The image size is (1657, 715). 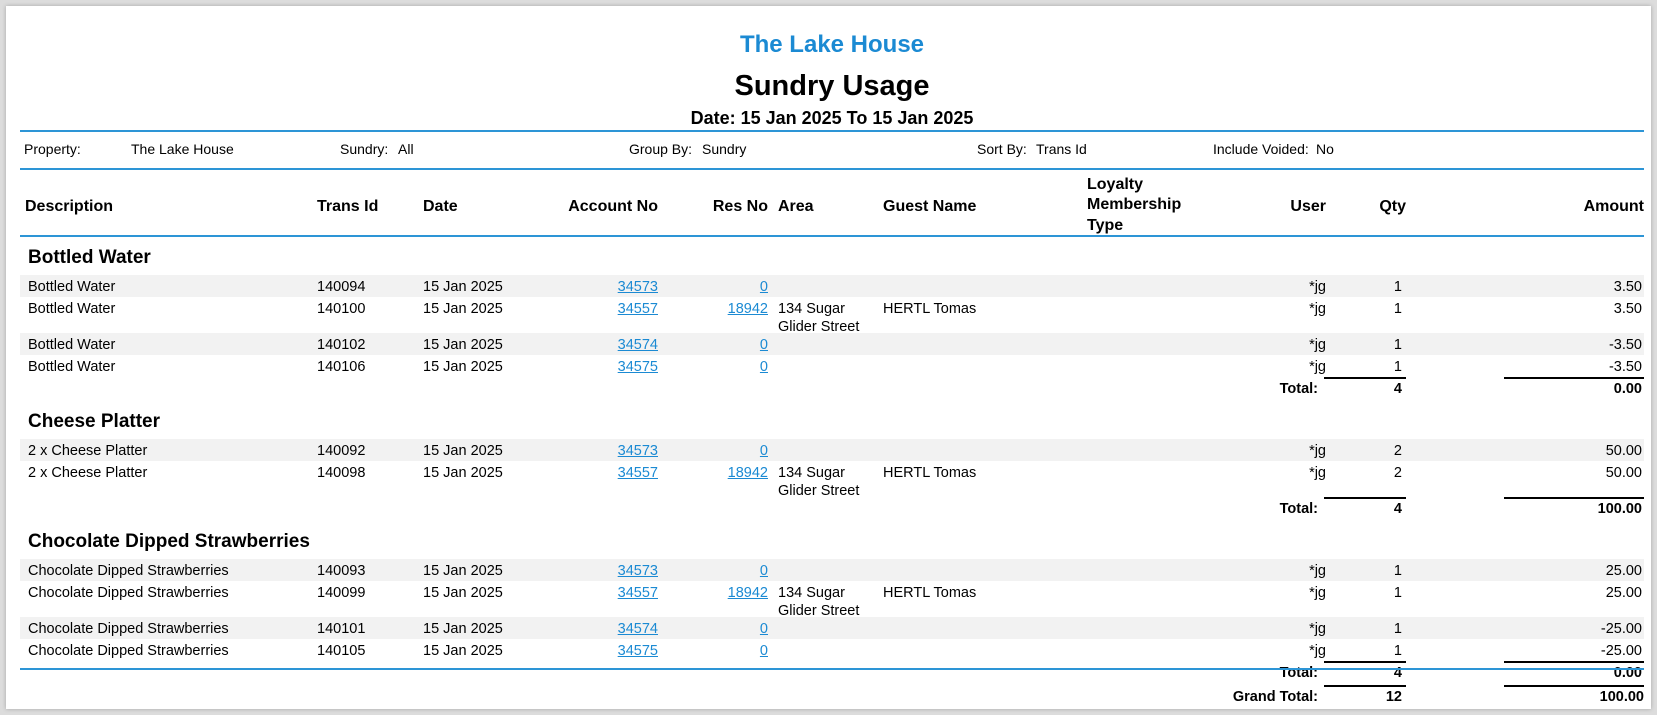 I want to click on report-title: Sundry Usage, so click(x=832, y=86).